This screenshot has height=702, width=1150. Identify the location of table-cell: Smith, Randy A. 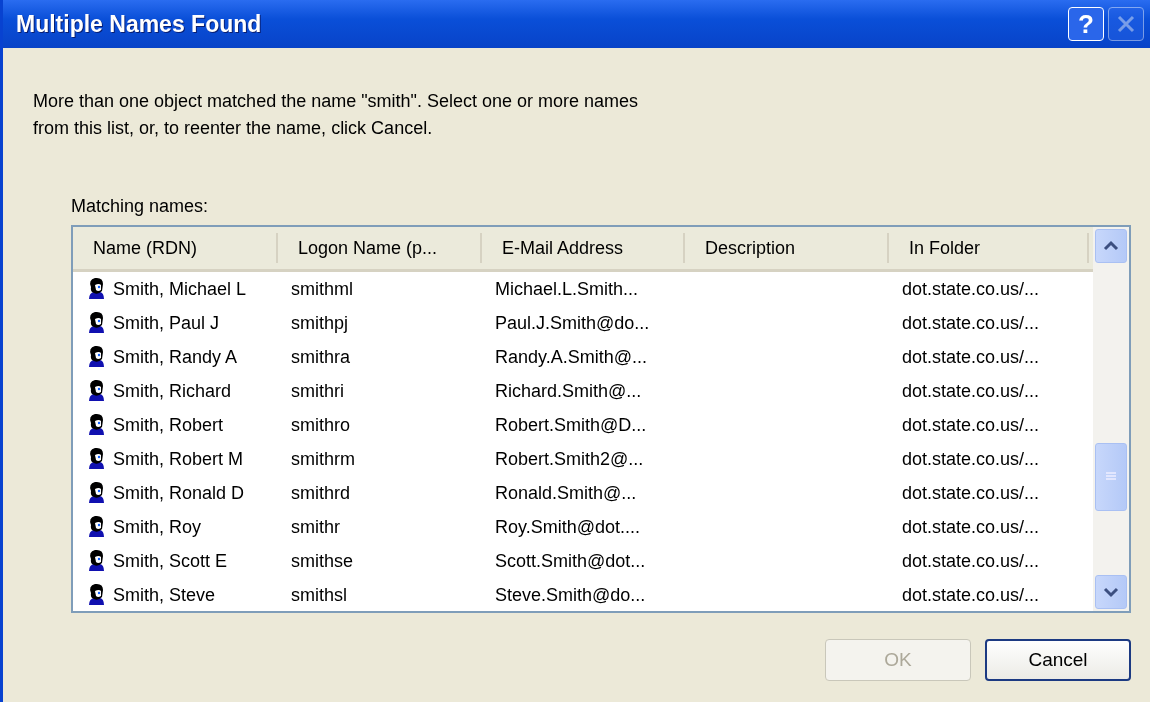
(175, 357).